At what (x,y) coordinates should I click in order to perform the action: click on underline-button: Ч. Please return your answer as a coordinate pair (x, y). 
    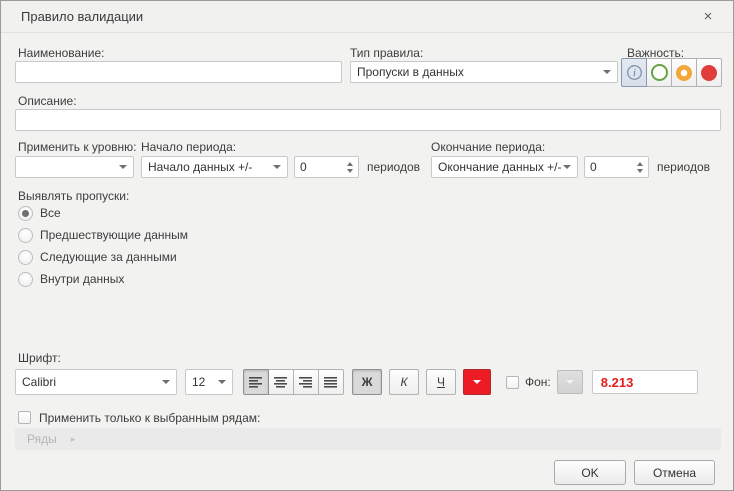
    Looking at the image, I should click on (441, 382).